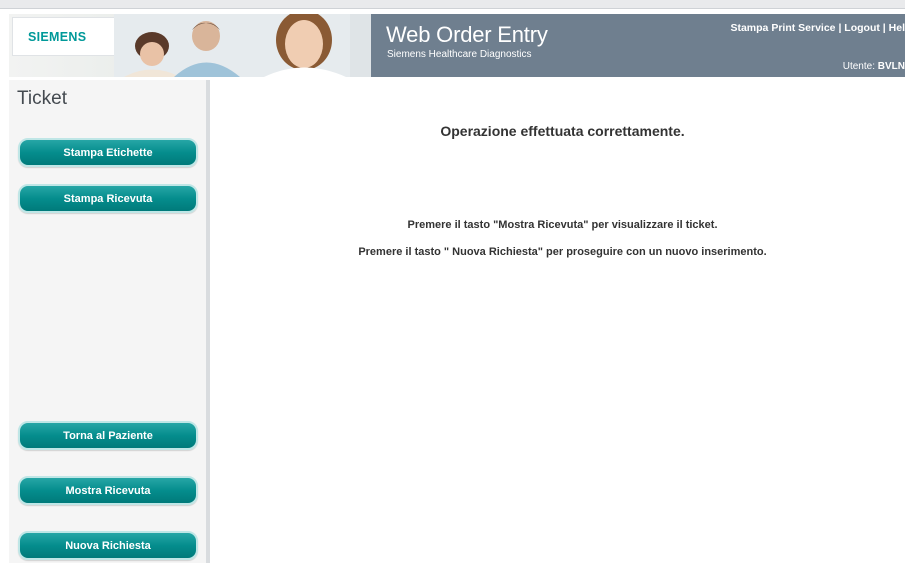 The height and width of the screenshot is (563, 905). What do you see at coordinates (858, 66) in the screenshot?
I see `user-label: Utente:` at bounding box center [858, 66].